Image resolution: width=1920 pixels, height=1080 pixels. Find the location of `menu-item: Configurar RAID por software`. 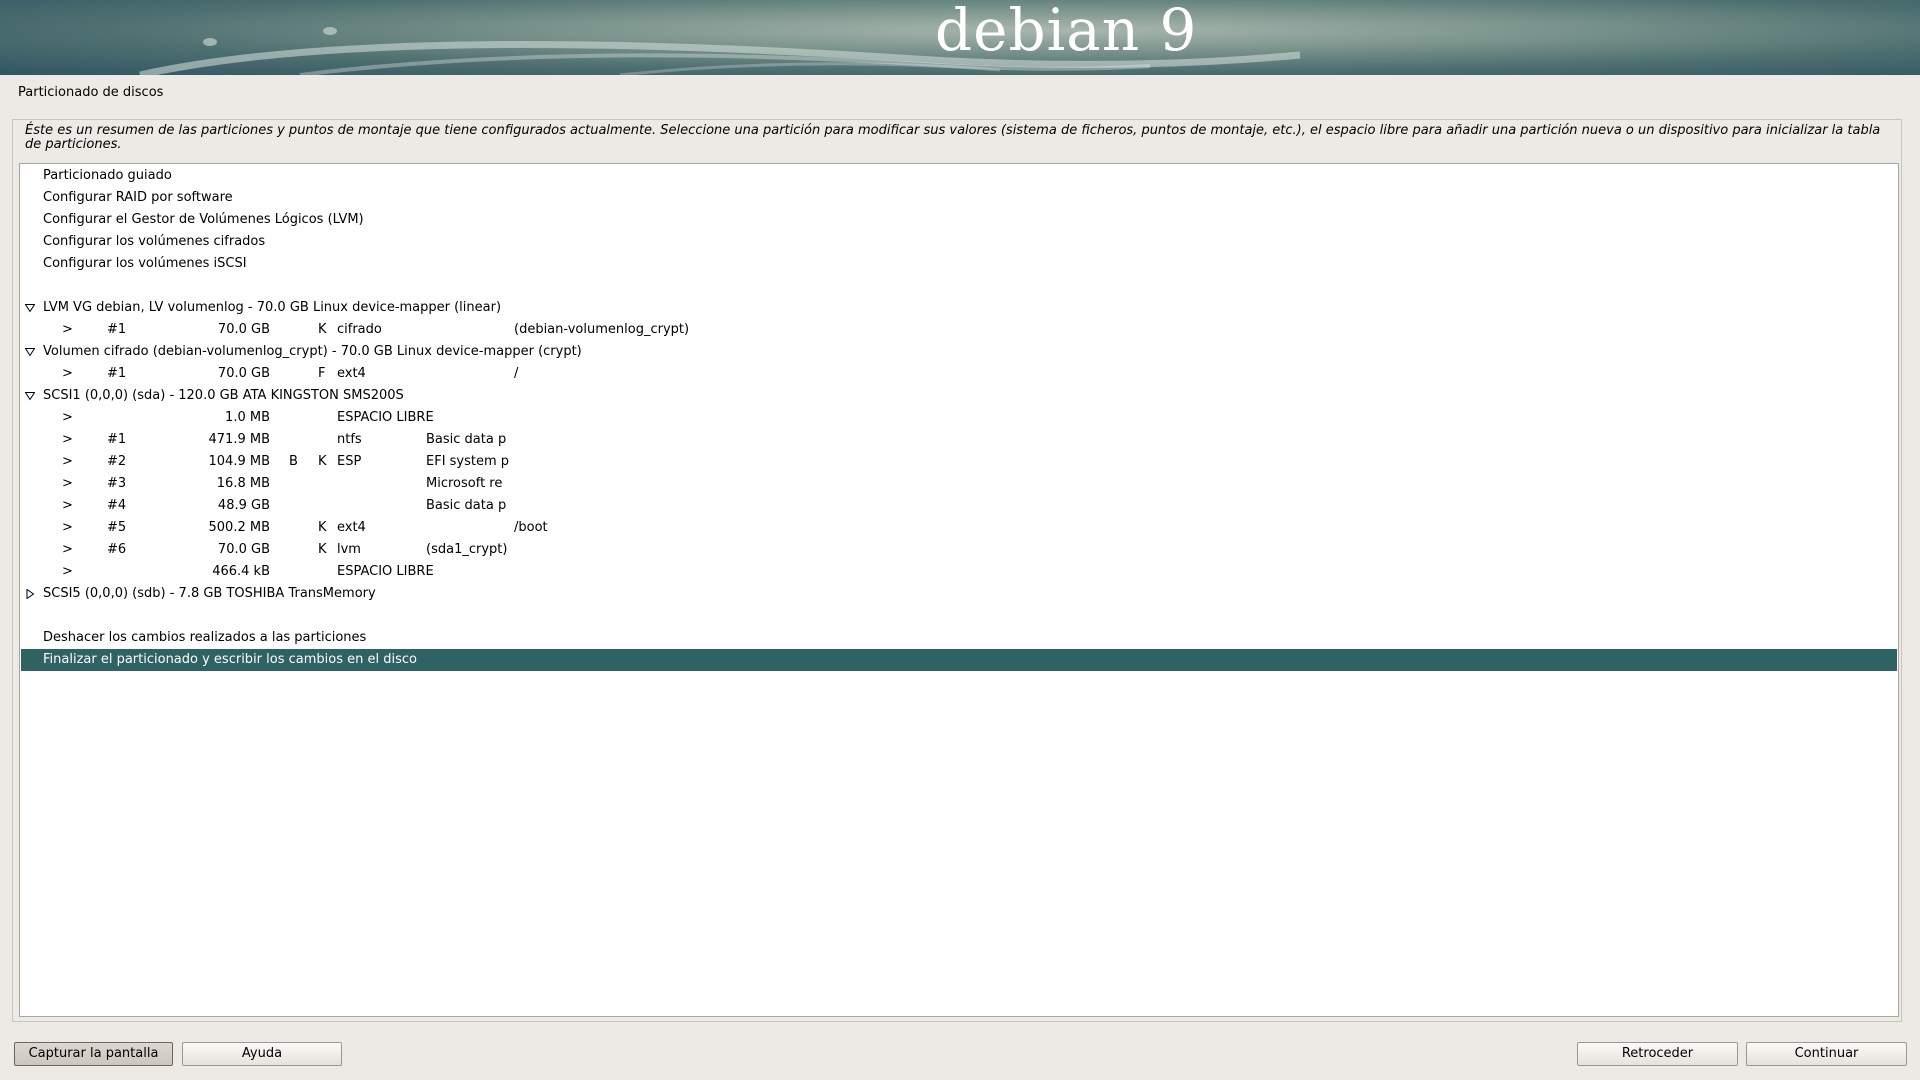

menu-item: Configurar RAID por software is located at coordinates (959, 198).